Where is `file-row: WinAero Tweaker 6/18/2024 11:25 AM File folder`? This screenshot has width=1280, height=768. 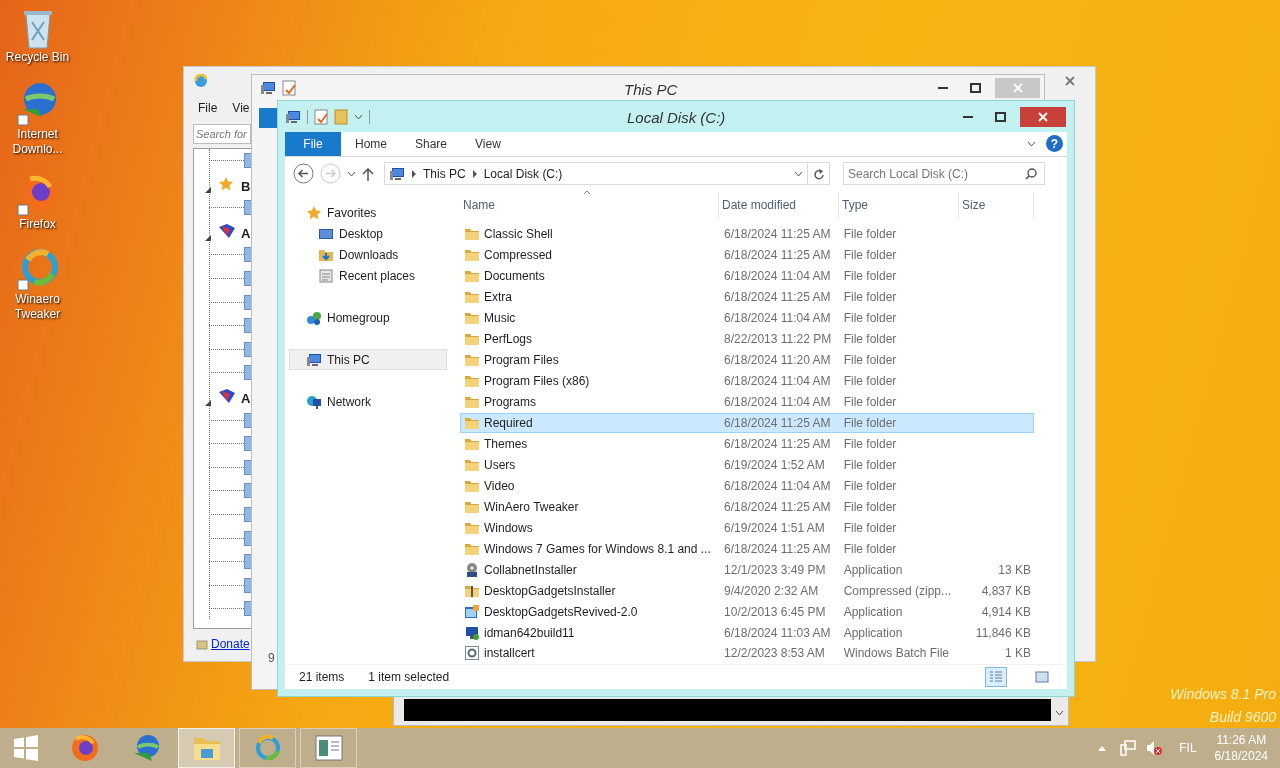 file-row: WinAero Tweaker 6/18/2024 11:25 AM File folder is located at coordinates (747, 507).